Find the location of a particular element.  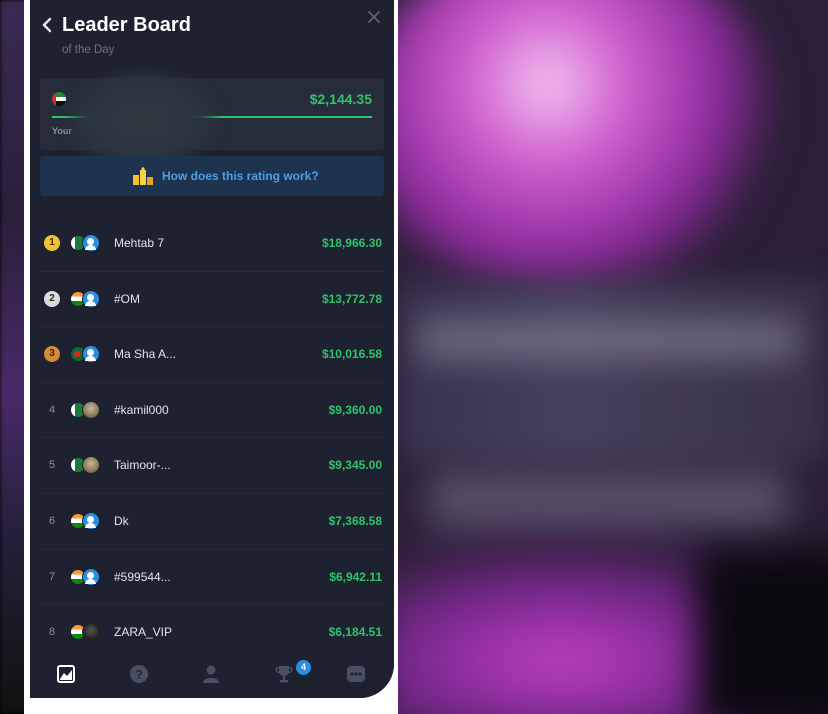

player-name: Dk is located at coordinates (121, 520).